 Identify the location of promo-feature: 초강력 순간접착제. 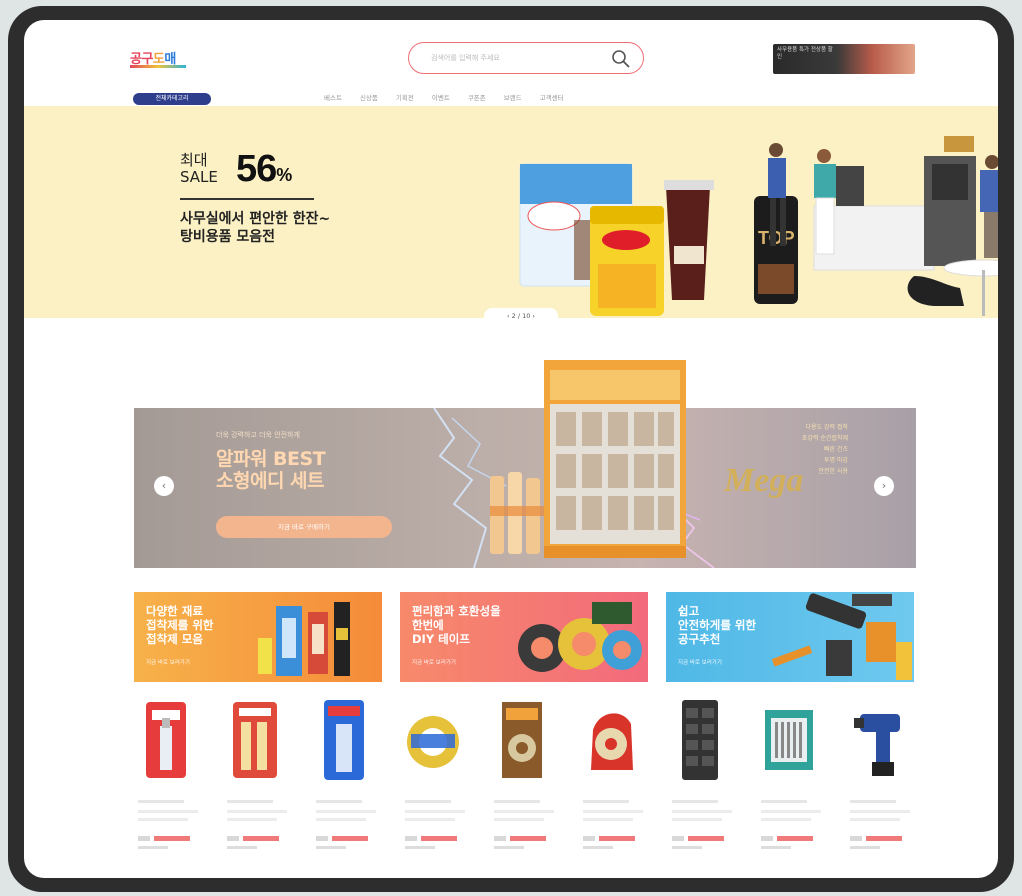
(824, 438).